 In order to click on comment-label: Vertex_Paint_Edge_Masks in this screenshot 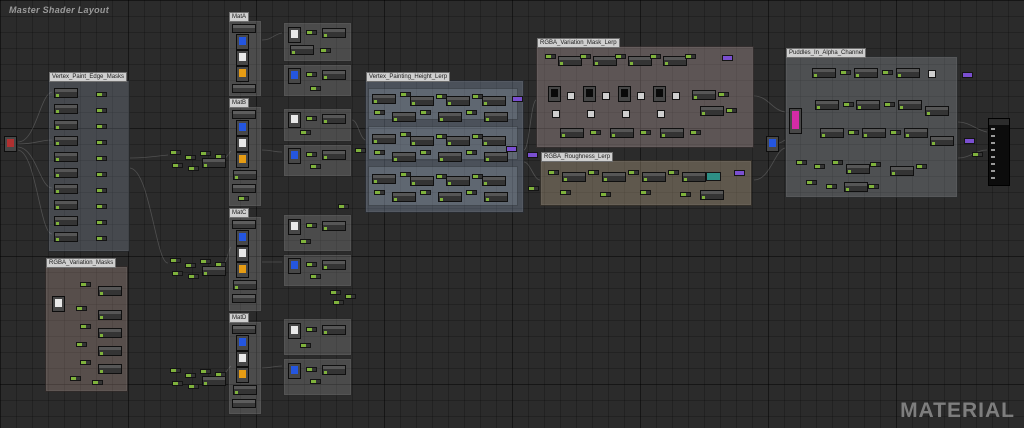, I will do `click(88, 77)`.